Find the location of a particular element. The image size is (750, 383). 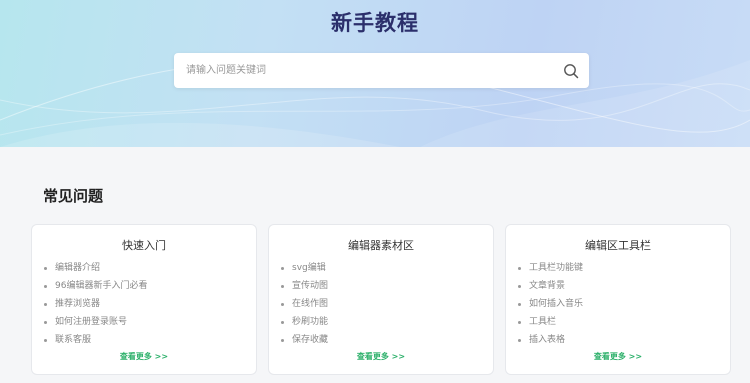

list-item-label: 如何插入音乐 is located at coordinates (556, 304).